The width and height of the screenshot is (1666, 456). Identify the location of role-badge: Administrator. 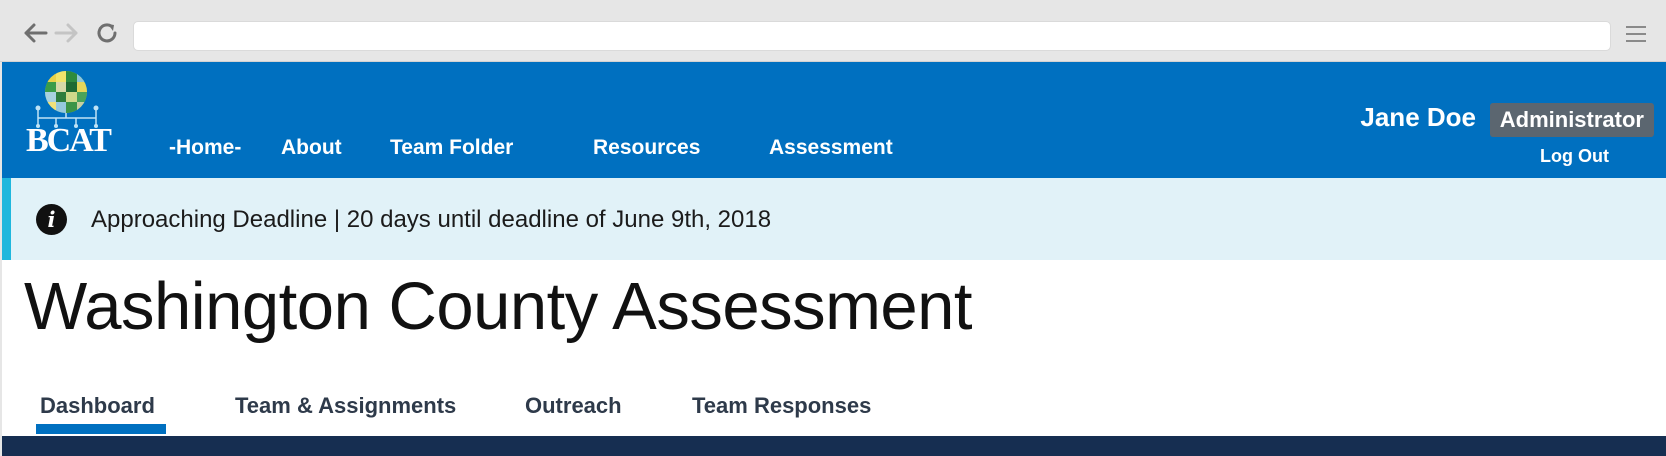
(1571, 120).